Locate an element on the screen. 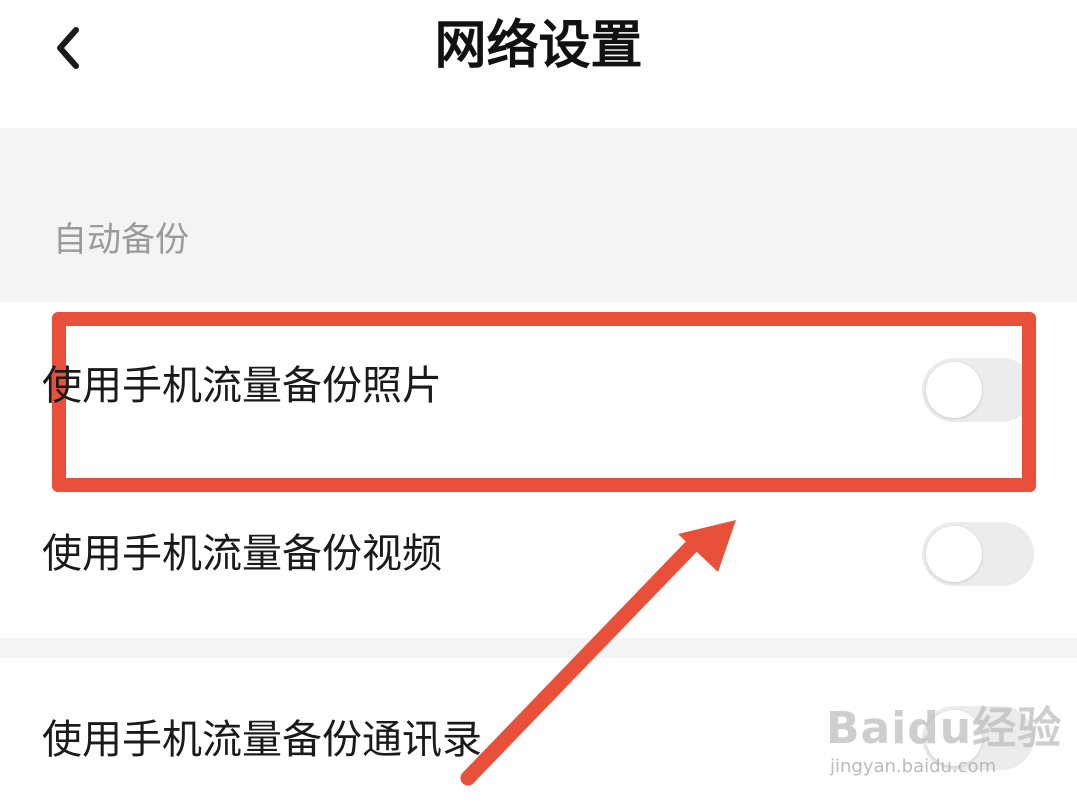  toggle-contacts is located at coordinates (978, 738).